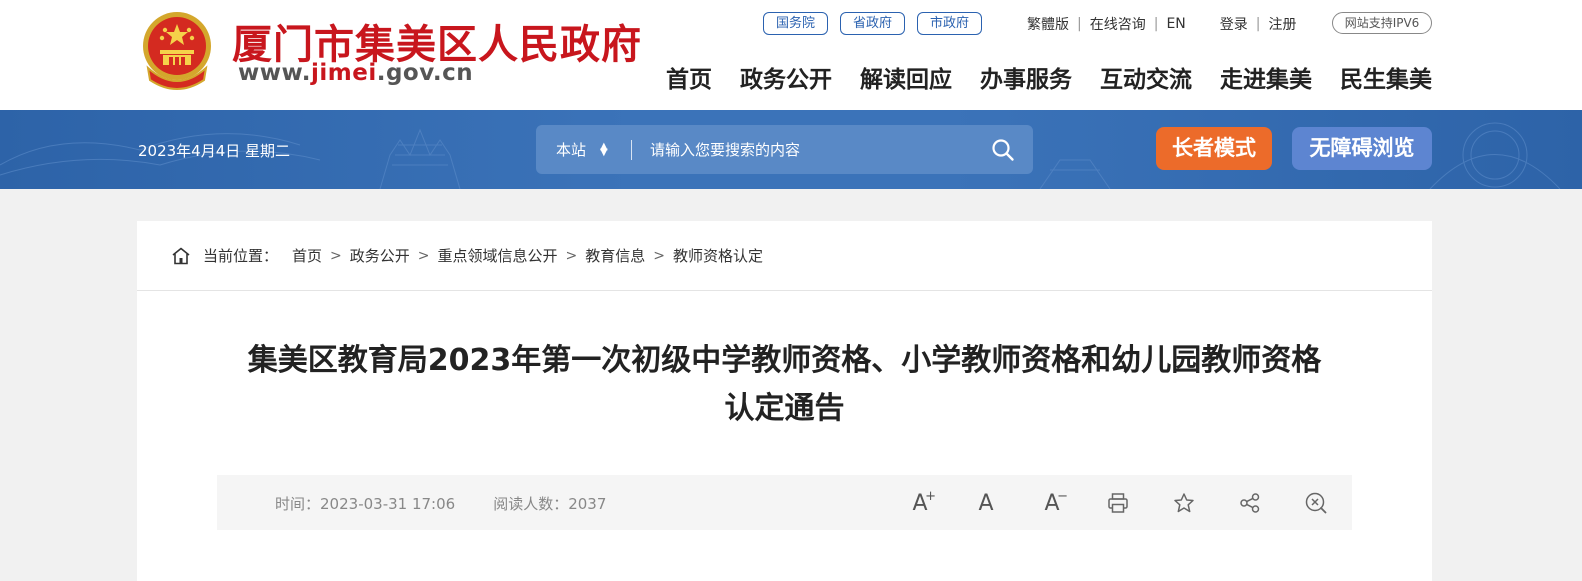  I want to click on home-icon, so click(181, 256).